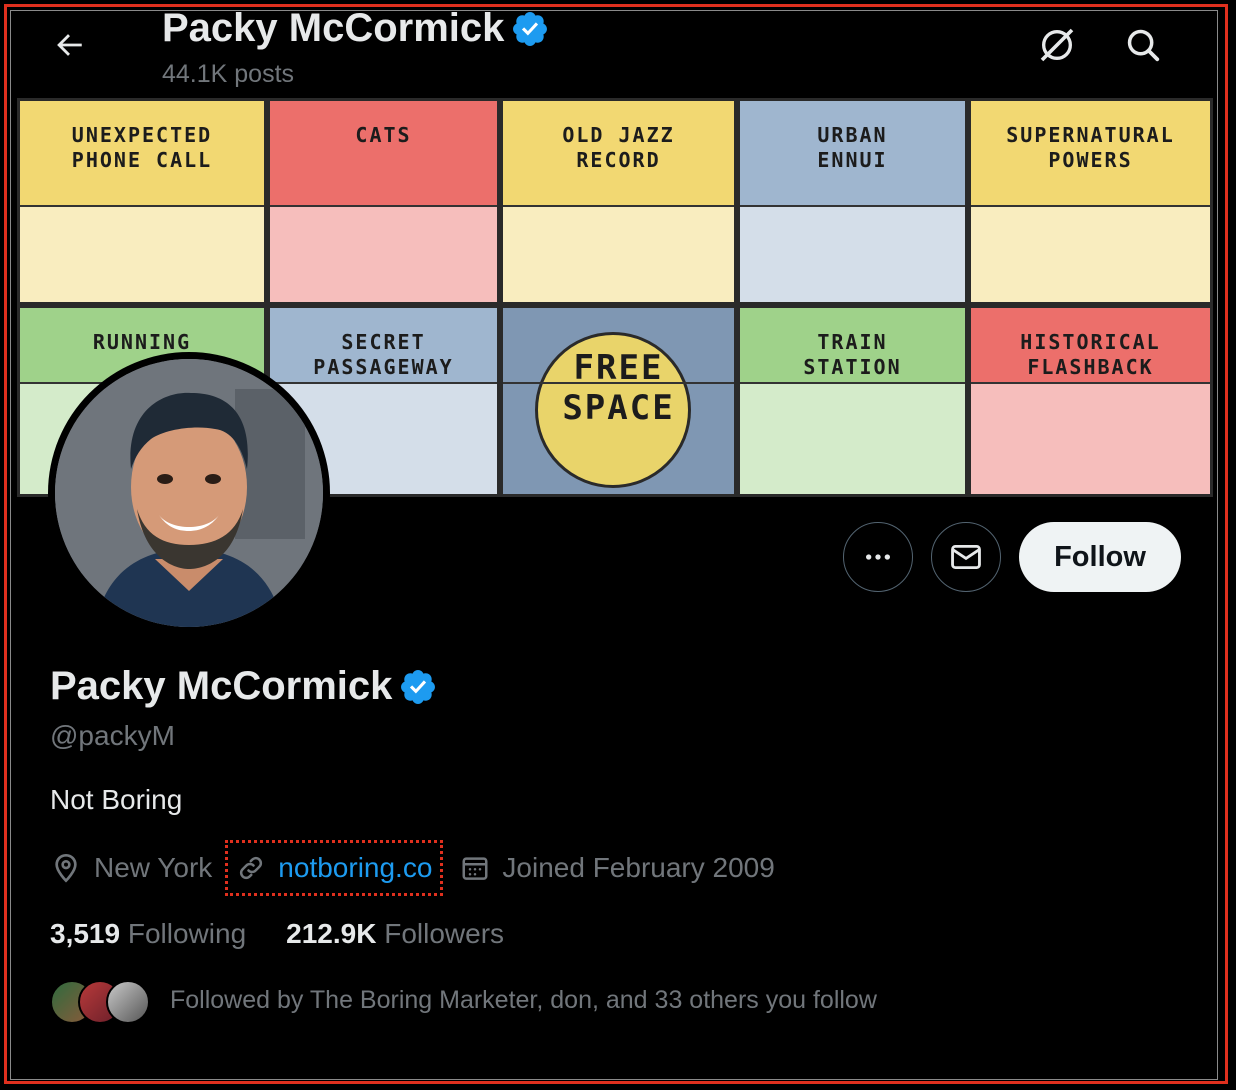  What do you see at coordinates (116, 799) in the screenshot?
I see `profile-bio: Not Boring` at bounding box center [116, 799].